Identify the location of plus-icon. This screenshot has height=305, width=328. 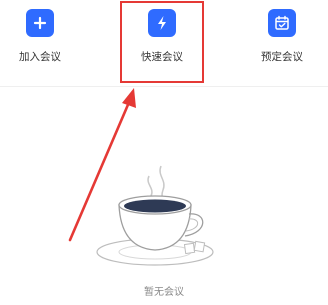
(40, 23).